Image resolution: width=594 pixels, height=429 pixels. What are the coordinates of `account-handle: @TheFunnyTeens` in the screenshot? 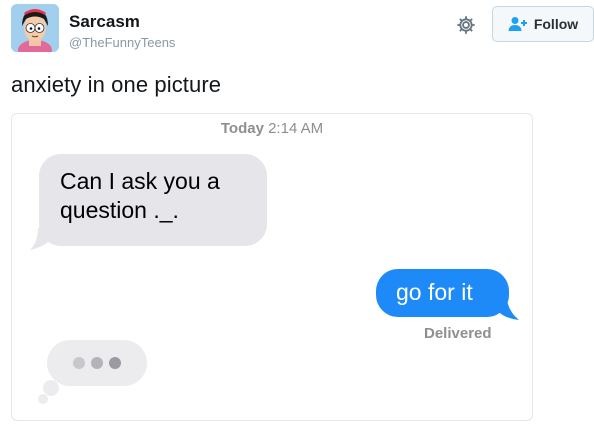 It's located at (122, 42).